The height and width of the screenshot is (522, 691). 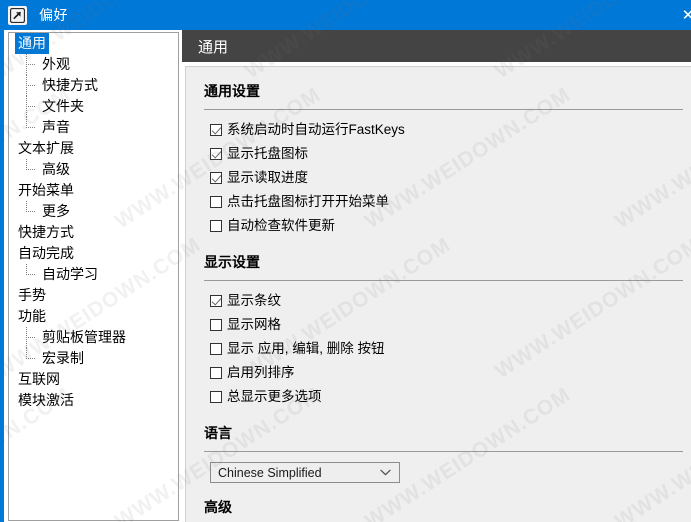 I want to click on sidebar-item-11: 自动学习, so click(x=93, y=274).